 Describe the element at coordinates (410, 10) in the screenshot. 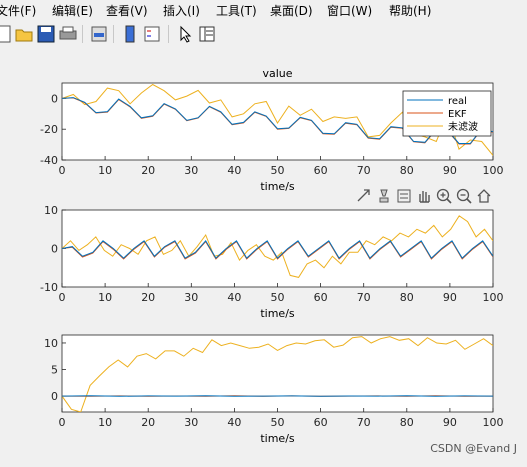

I see `menu-item-7: 帮助(H)` at that location.